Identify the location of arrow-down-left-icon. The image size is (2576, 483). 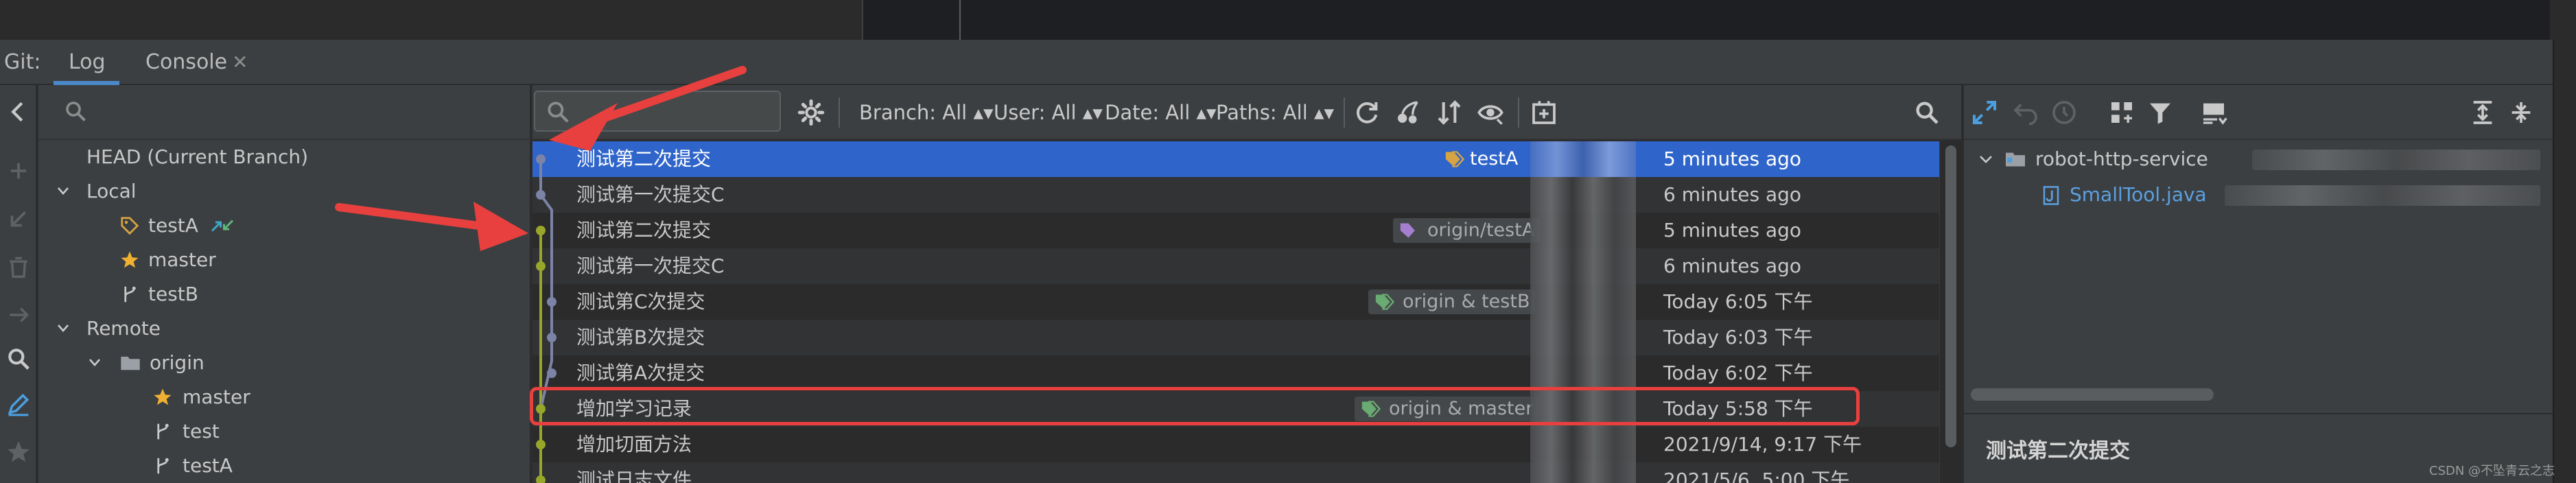
(18, 219).